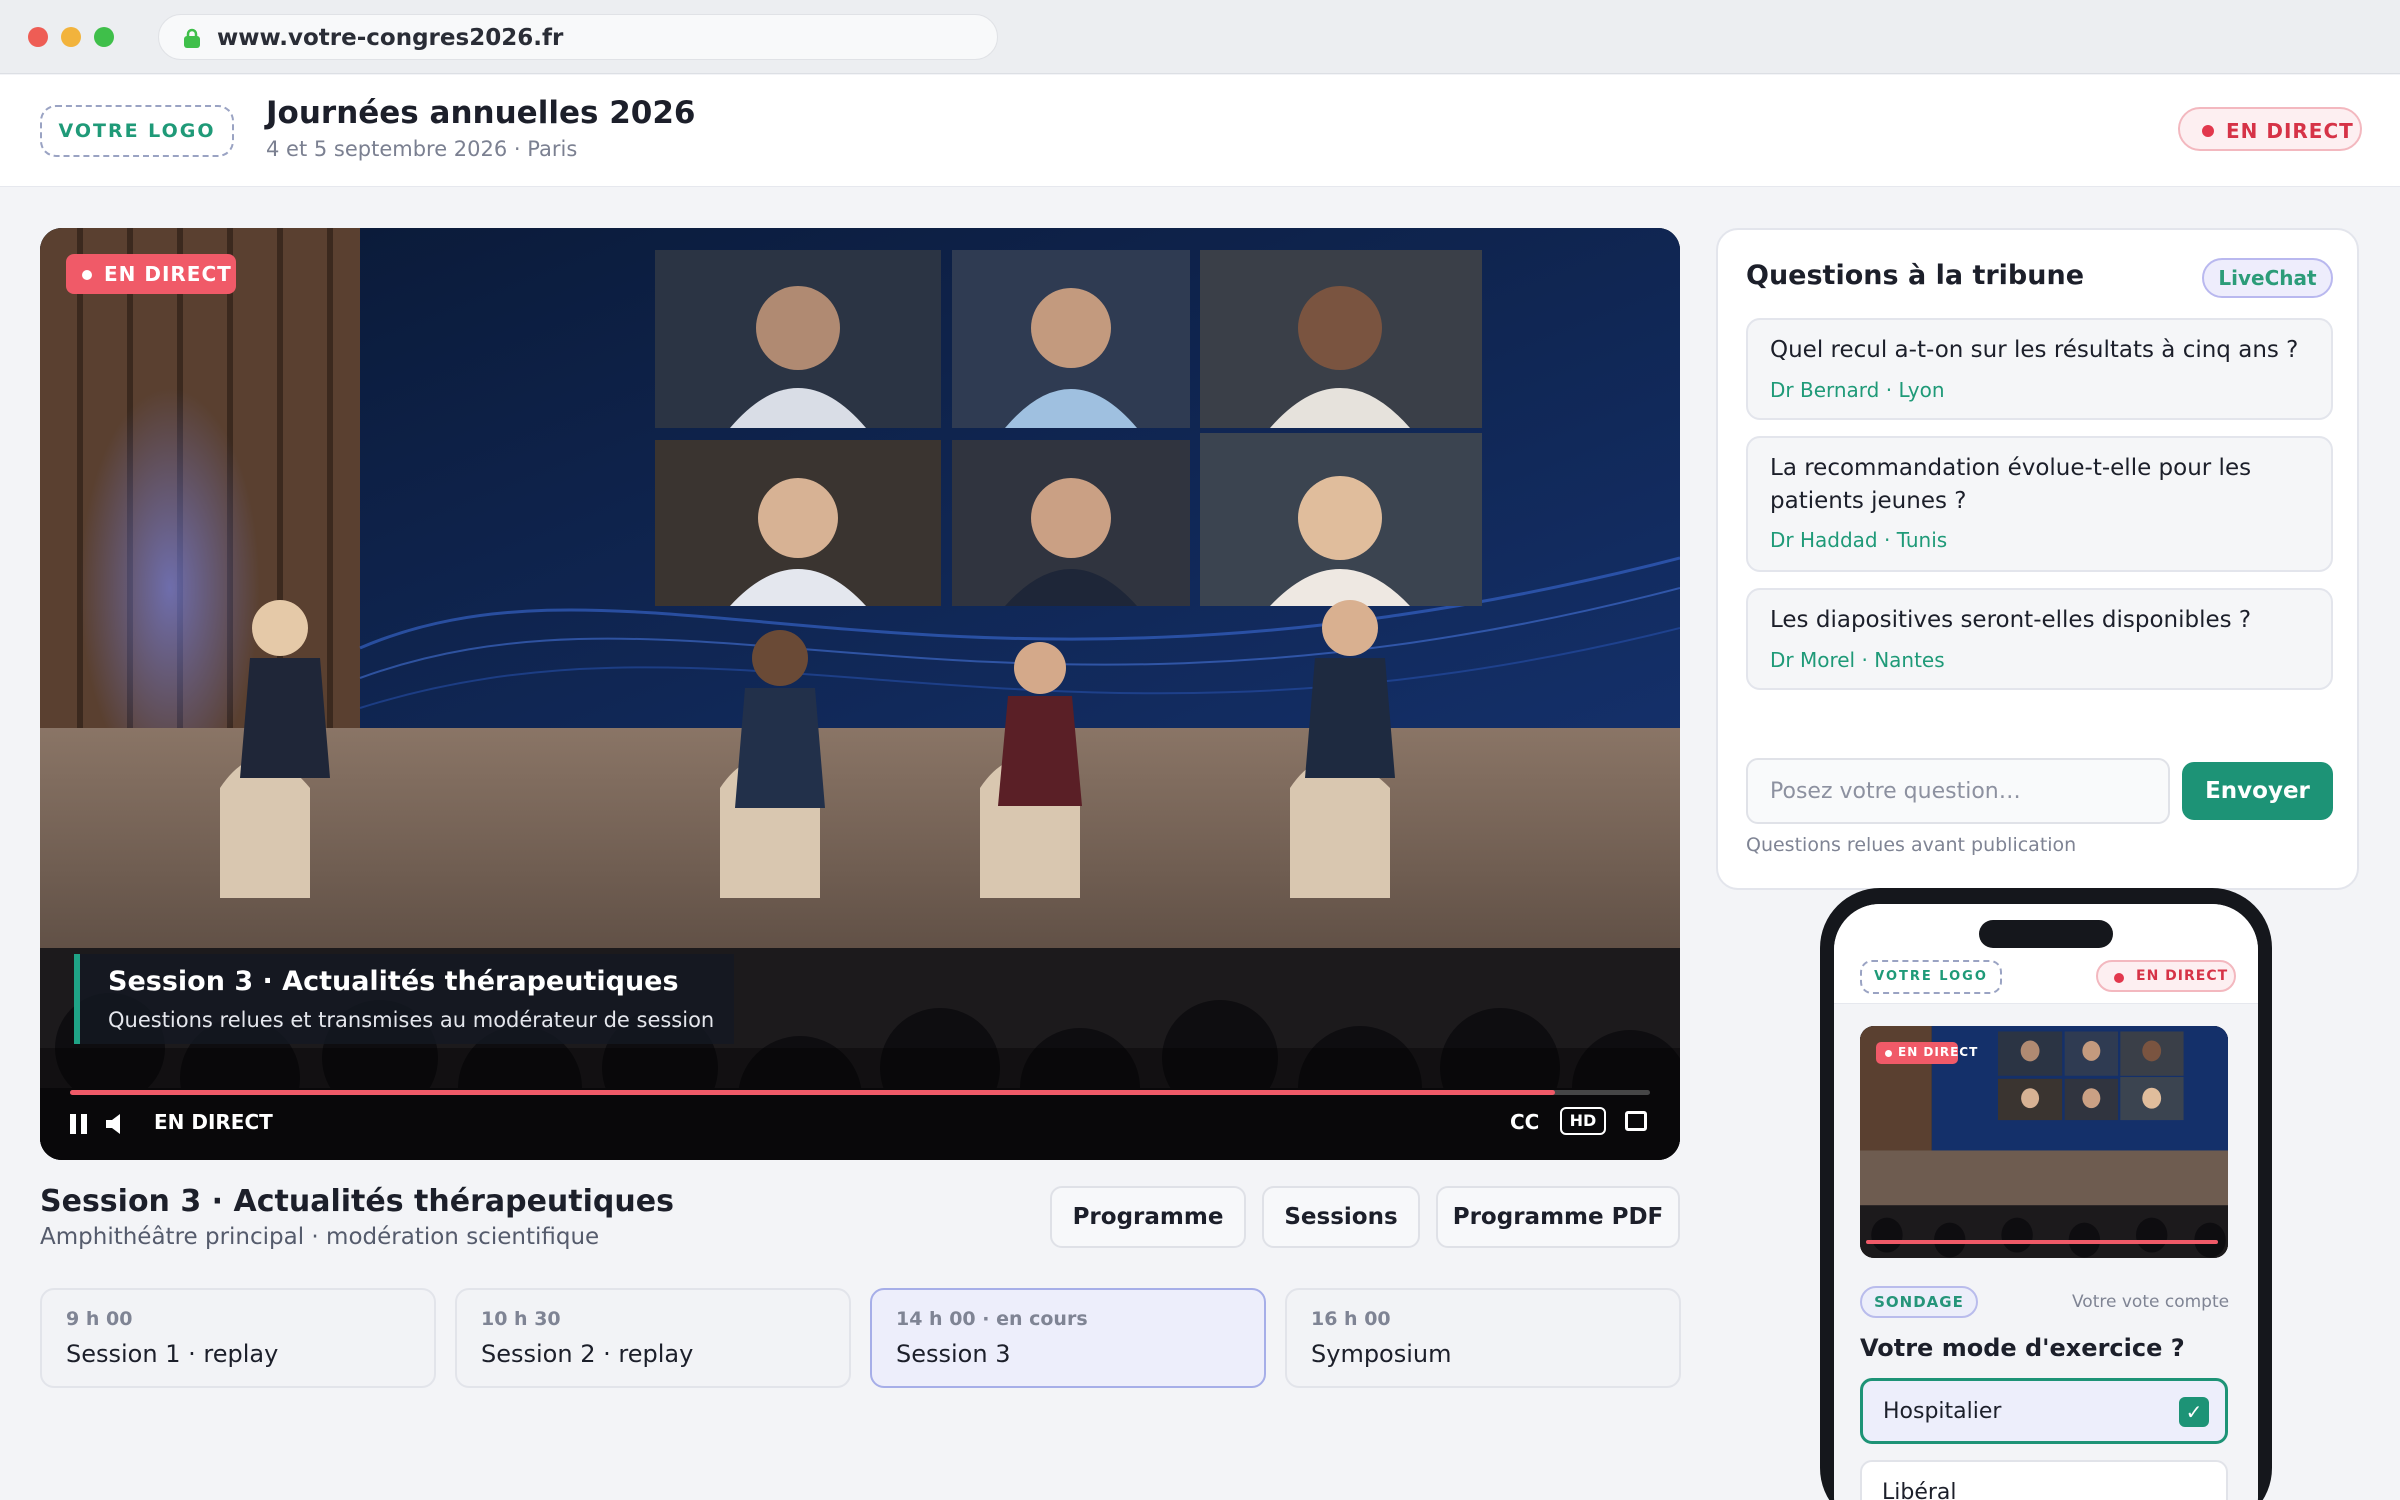 This screenshot has width=2400, height=1500. I want to click on video-progress-bar, so click(860, 1092).